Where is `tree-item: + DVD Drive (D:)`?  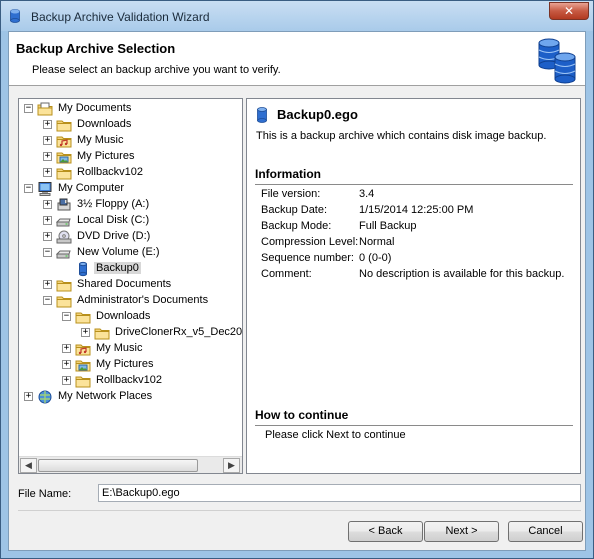
tree-item: + DVD Drive (D:) is located at coordinates (142, 237).